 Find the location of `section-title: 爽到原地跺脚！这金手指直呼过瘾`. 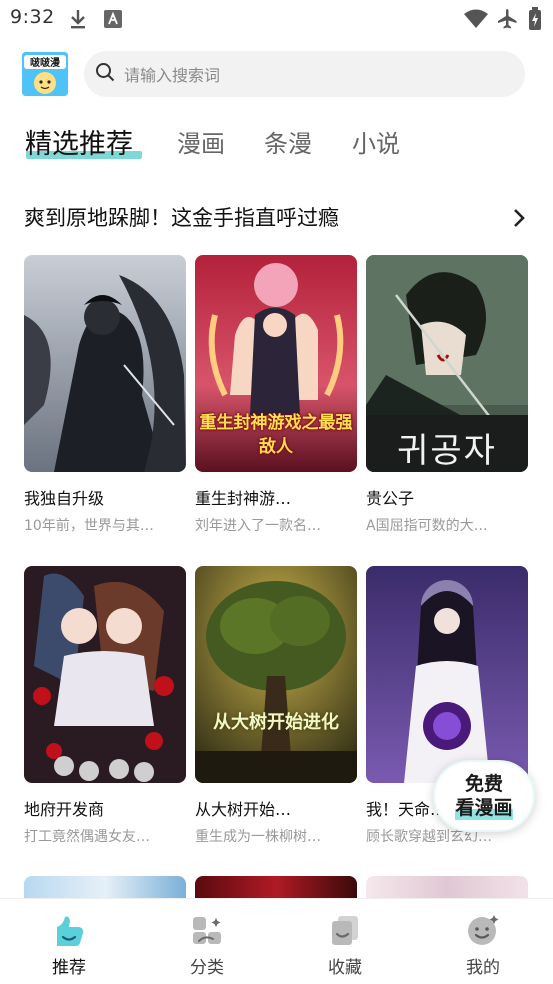

section-title: 爽到原地跺脚！这金手指直呼过瘾 is located at coordinates (181, 217).